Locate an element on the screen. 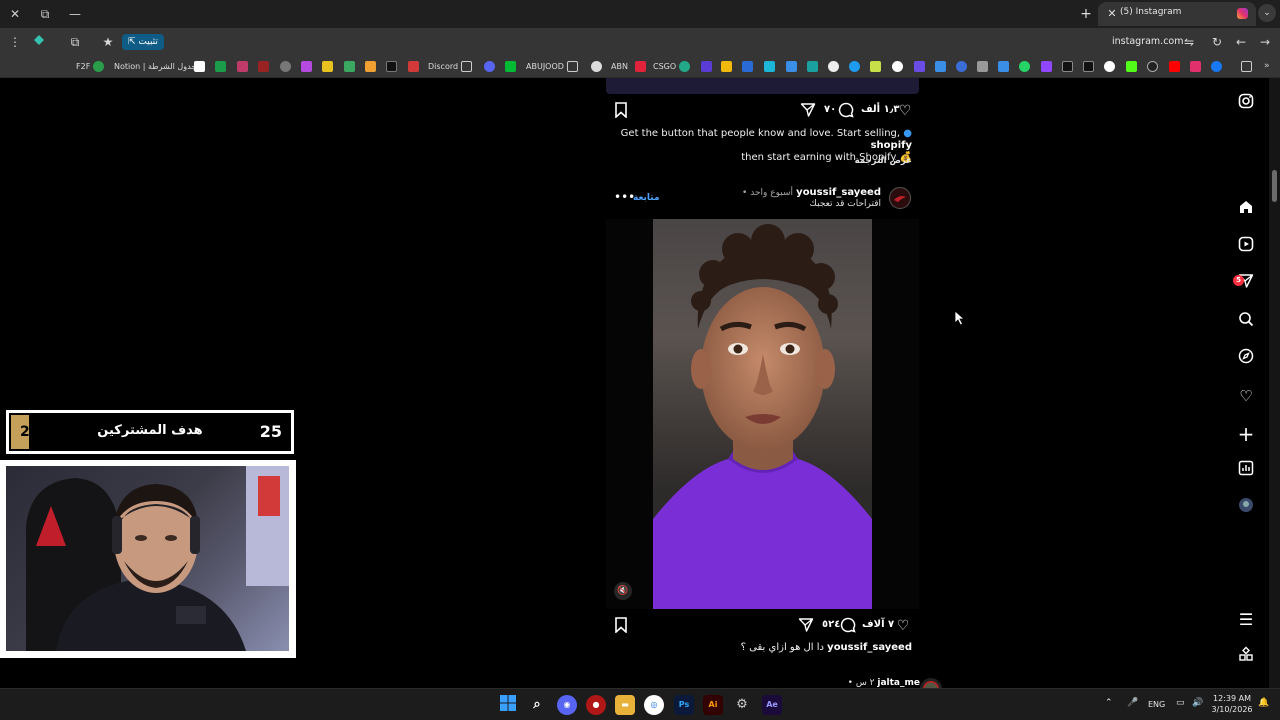 The height and width of the screenshot is (720, 1280). comment-icon is located at coordinates (846, 111).